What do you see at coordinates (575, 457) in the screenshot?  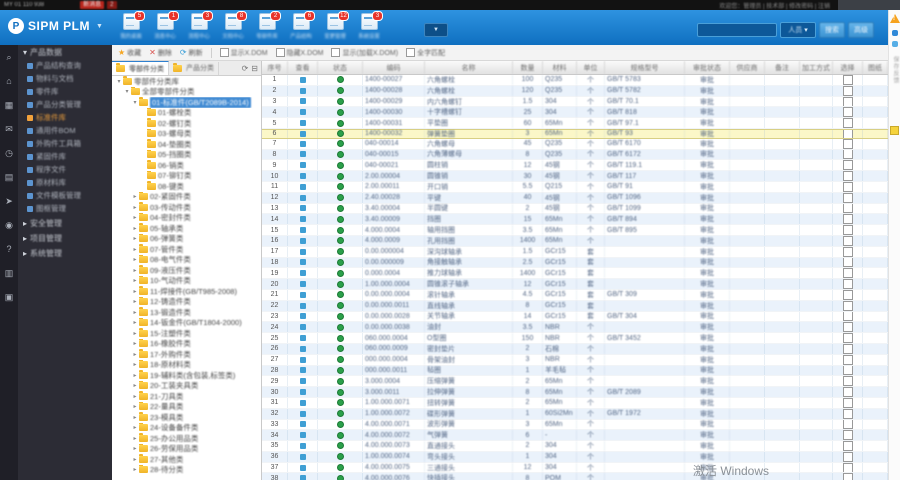 I see `table-row: 36 1.00.000.0074 弯头接头 1 304 个 审批` at bounding box center [575, 457].